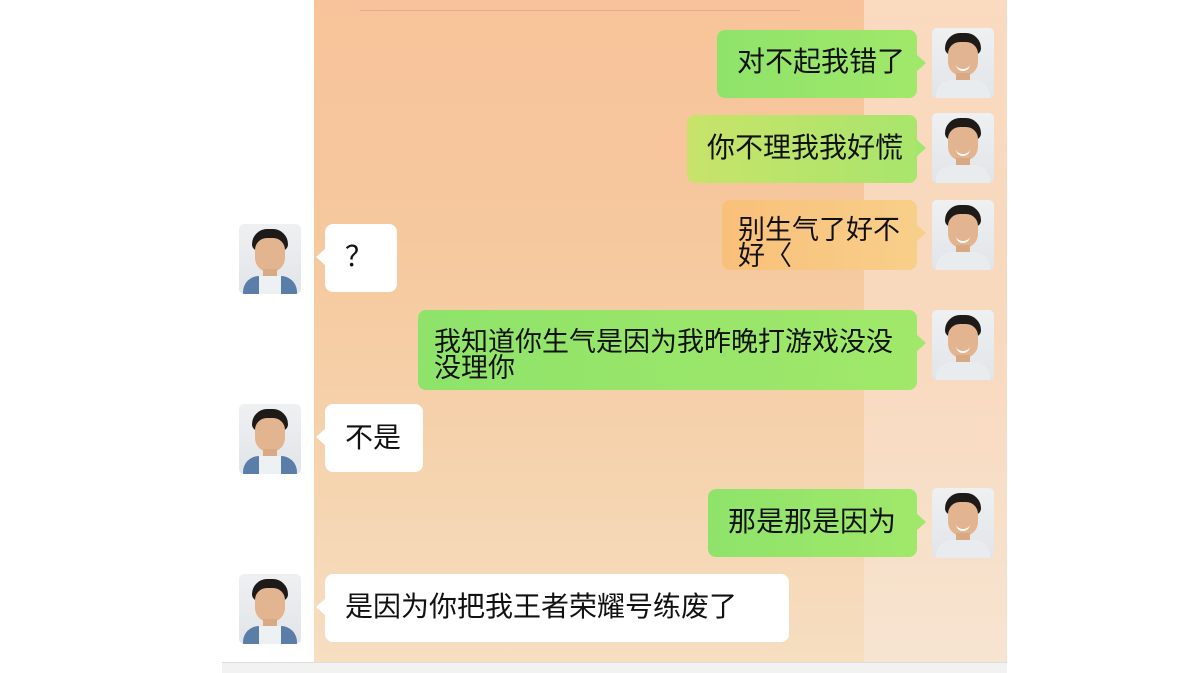 Image resolution: width=1200 pixels, height=673 pixels. I want to click on message-bubble-incoming: 是因为你把我王者荣耀号练废了, so click(552, 608).